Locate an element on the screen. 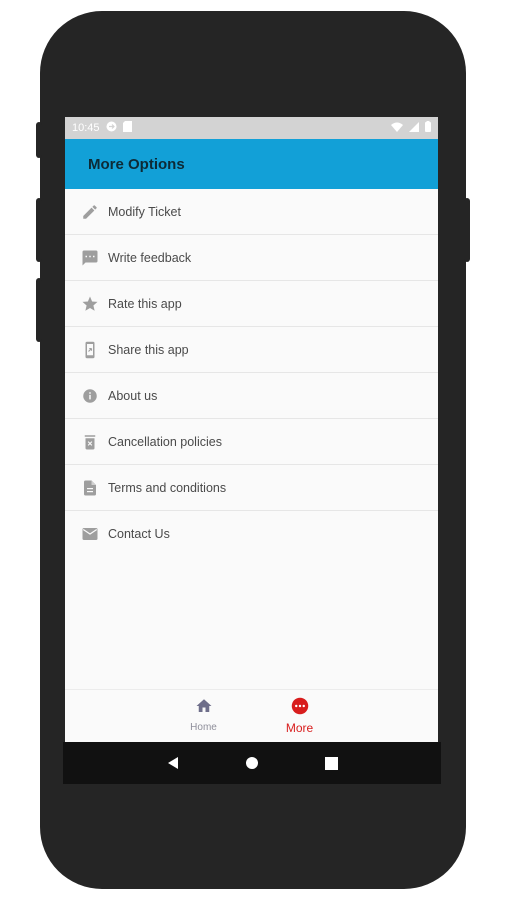  phone-side-button-right is located at coordinates (467, 230).